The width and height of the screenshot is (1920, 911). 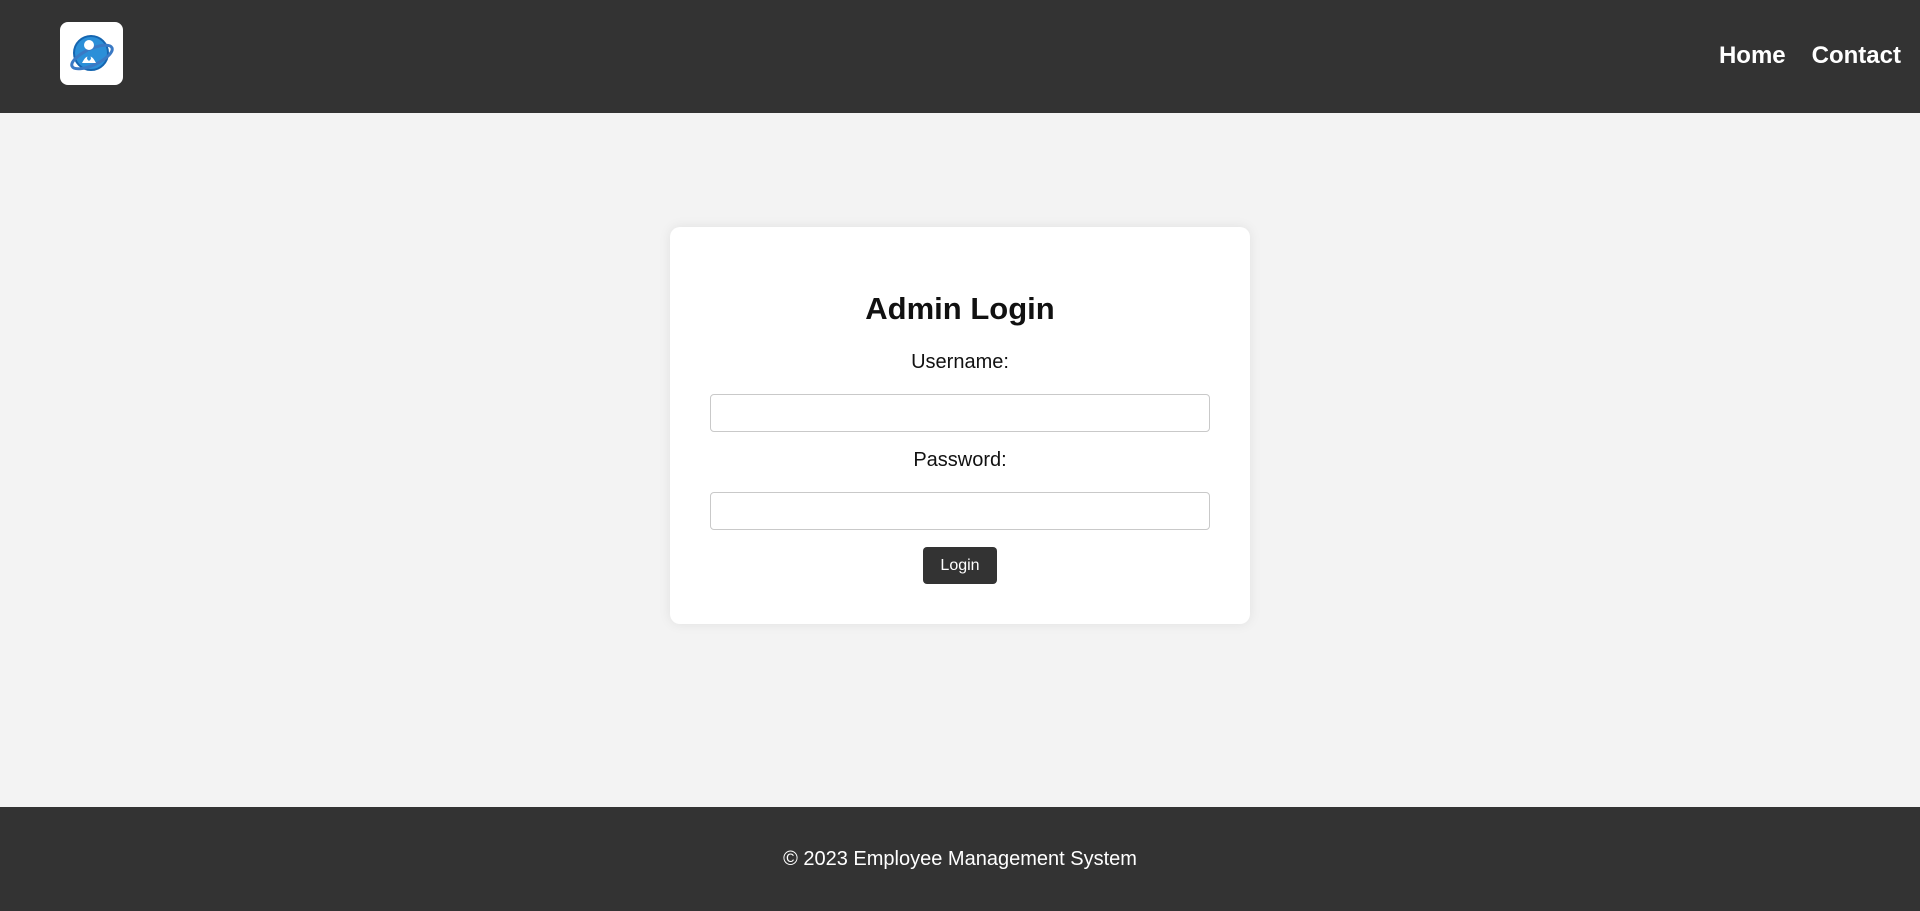 What do you see at coordinates (960, 511) in the screenshot?
I see `password-field` at bounding box center [960, 511].